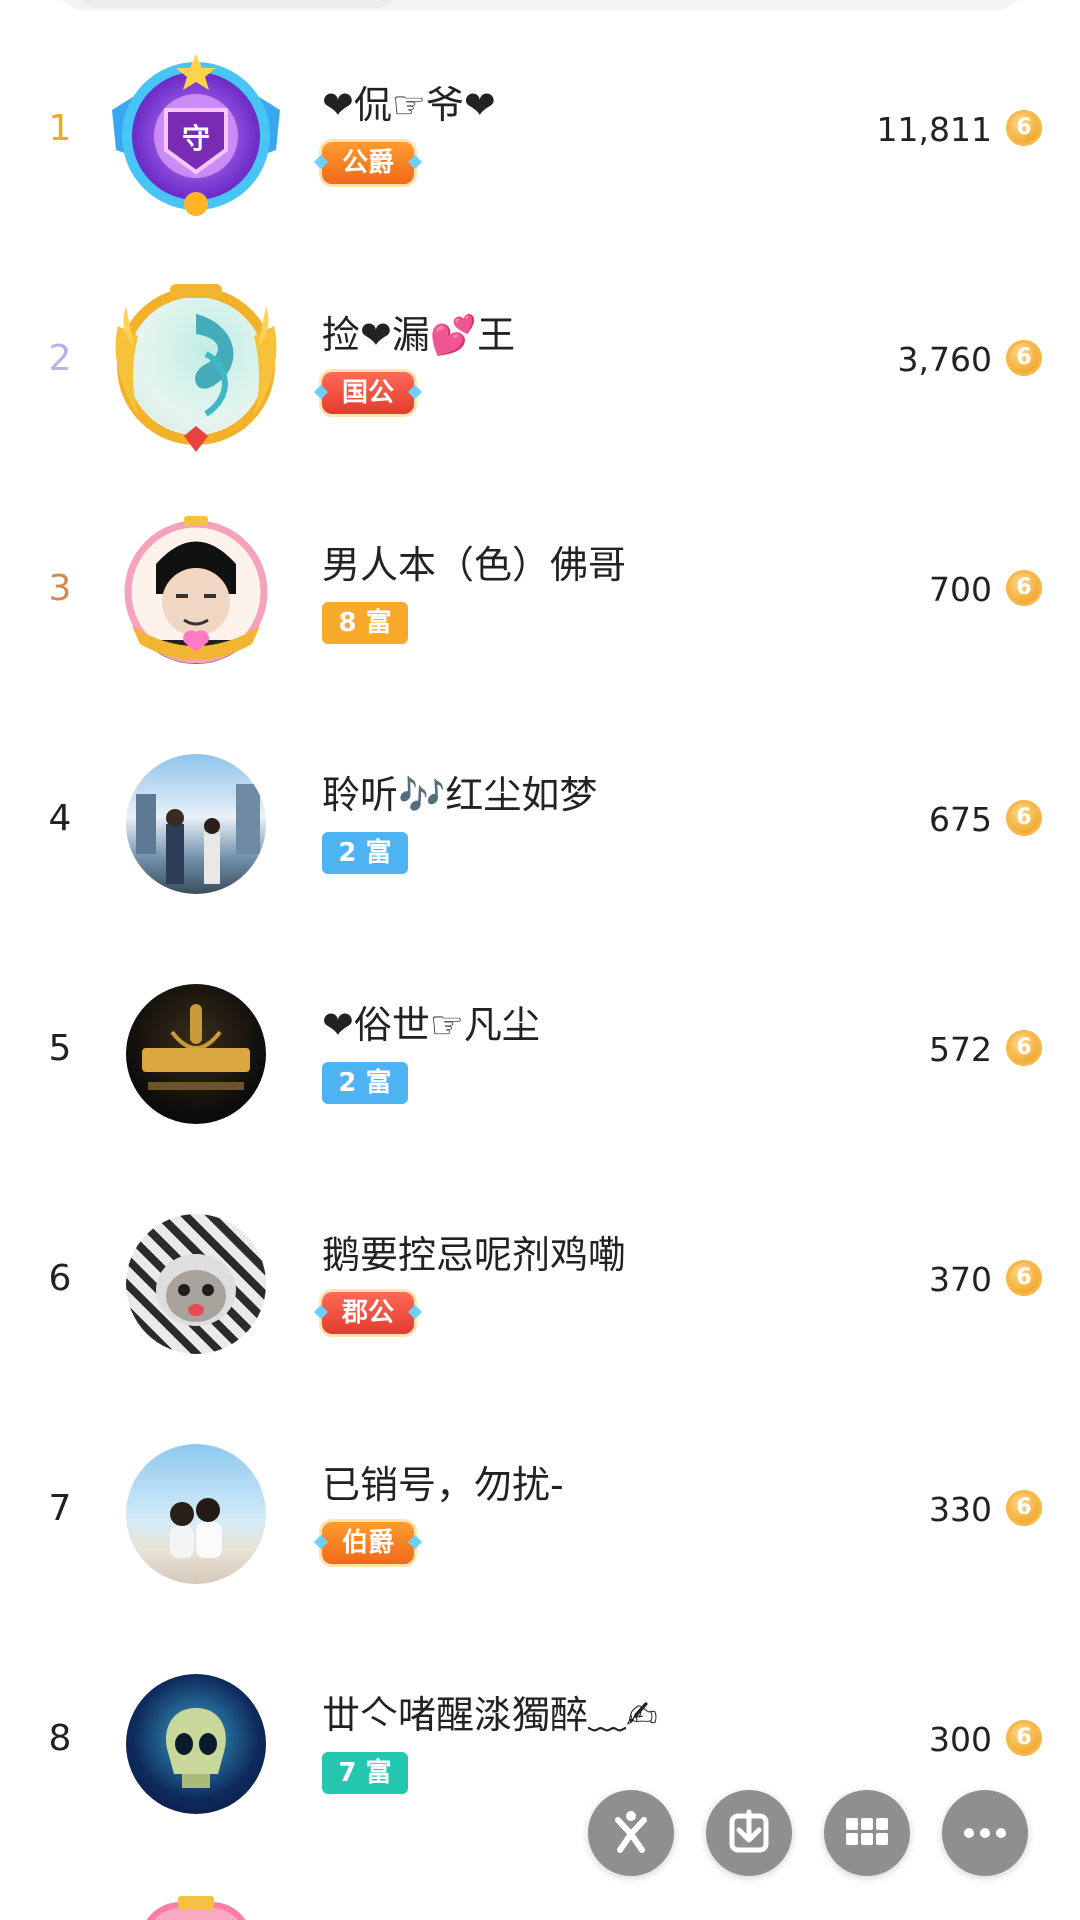 This screenshot has width=1080, height=1920. Describe the element at coordinates (60, 1508) in the screenshot. I see `rank-number: 7` at that location.